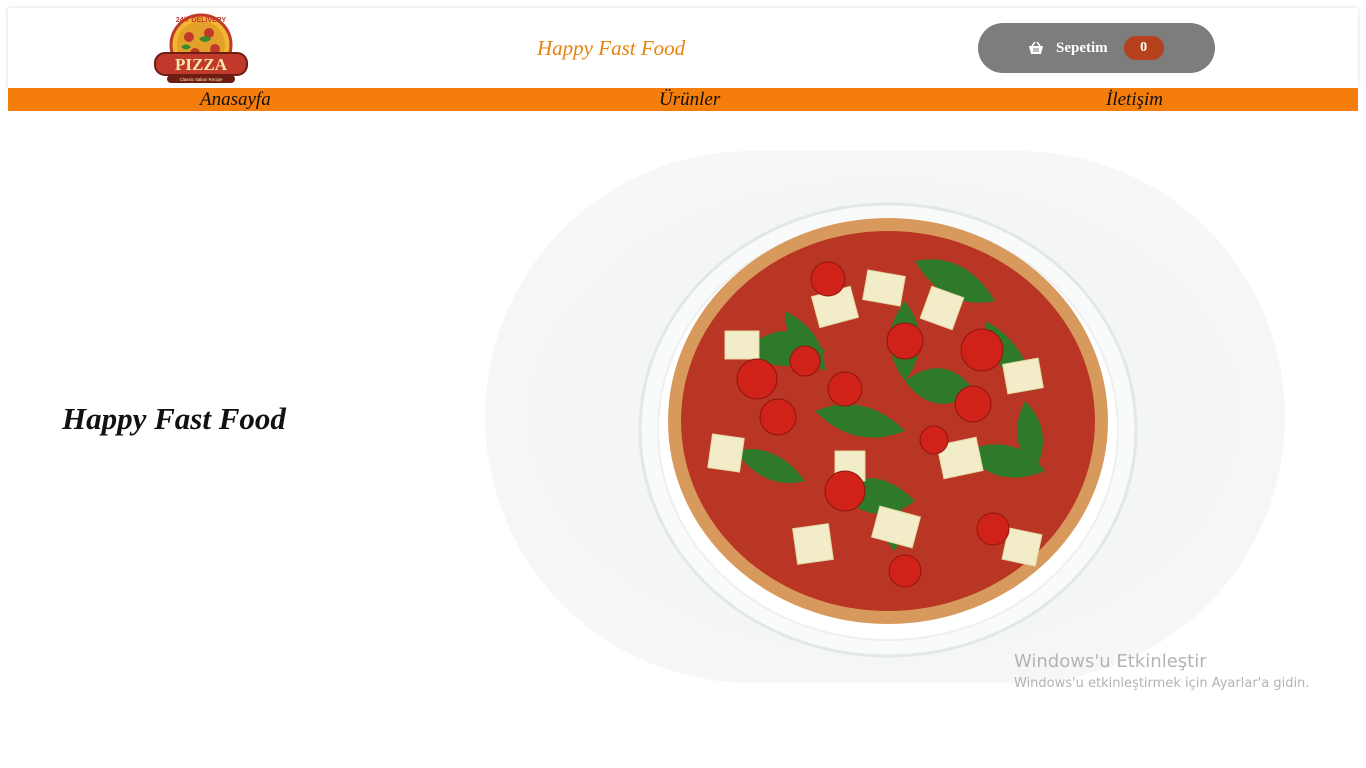 Image resolution: width=1366 pixels, height=768 pixels. What do you see at coordinates (1143, 48) in the screenshot?
I see `cart-count-badge: 0` at bounding box center [1143, 48].